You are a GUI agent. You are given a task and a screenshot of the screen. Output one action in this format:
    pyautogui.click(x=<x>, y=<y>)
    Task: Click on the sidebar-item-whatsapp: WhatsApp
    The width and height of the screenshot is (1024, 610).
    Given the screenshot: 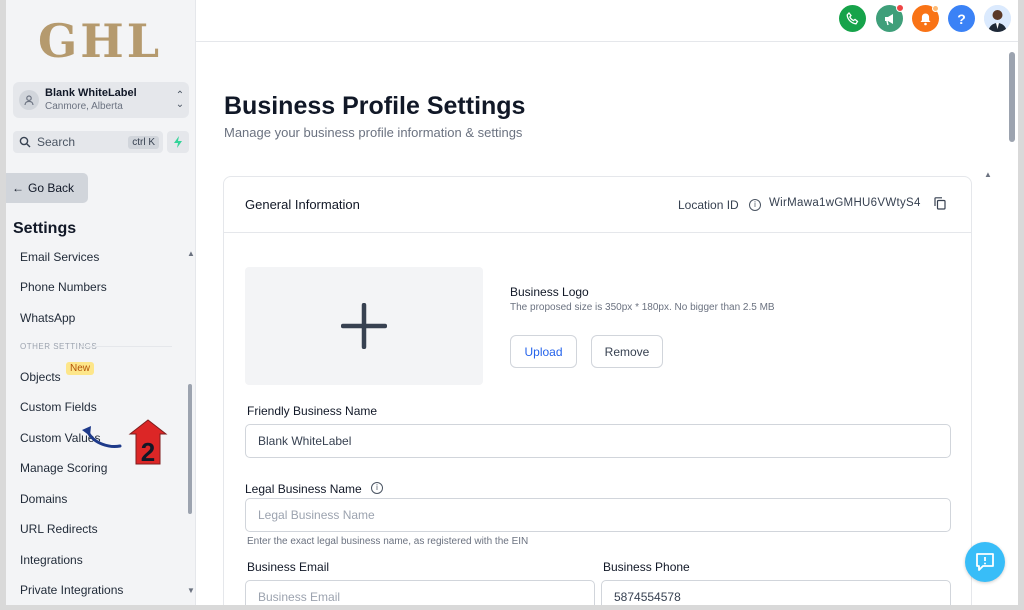 What is the action you would take?
    pyautogui.click(x=47, y=318)
    